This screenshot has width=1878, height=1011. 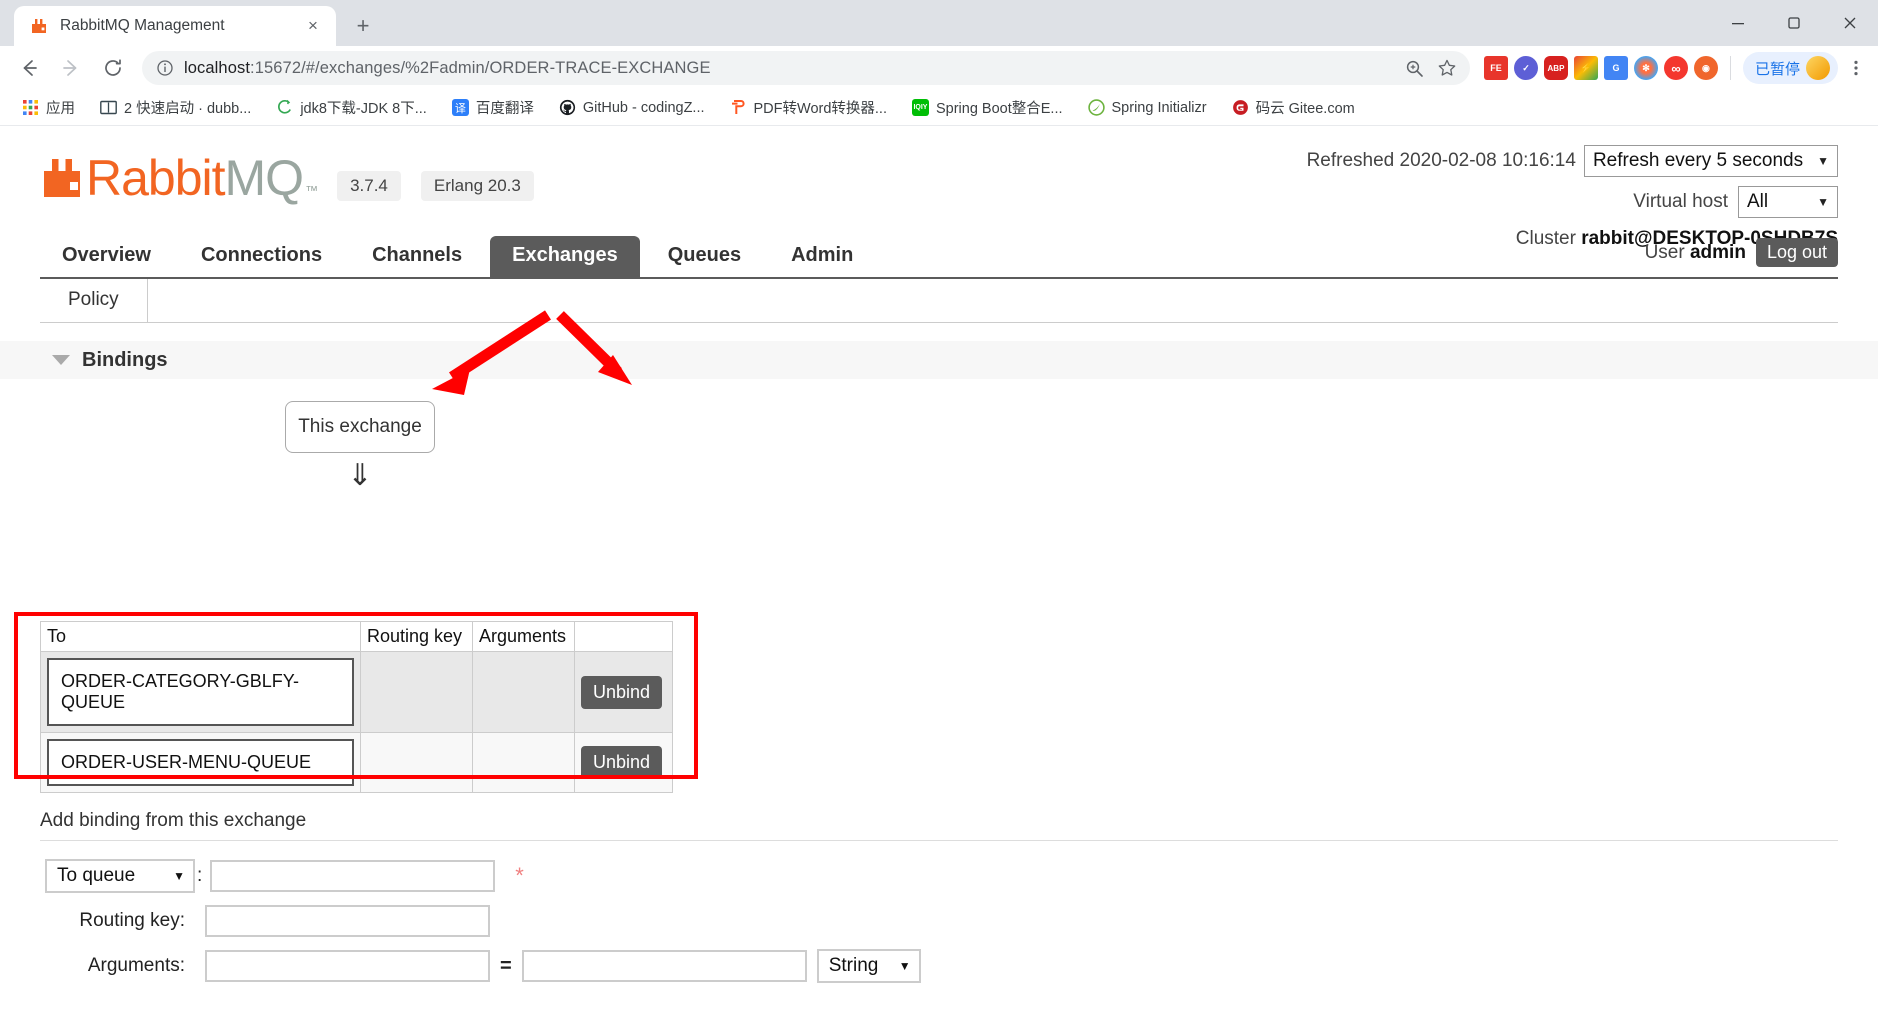 What do you see at coordinates (356, 636) in the screenshot?
I see `table-header-row: To Routing key Arguments` at bounding box center [356, 636].